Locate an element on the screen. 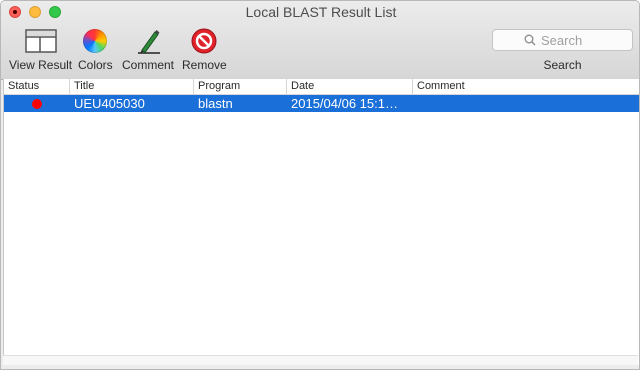 Image resolution: width=640 pixels, height=370 pixels. color-wheel-icon is located at coordinates (95, 41).